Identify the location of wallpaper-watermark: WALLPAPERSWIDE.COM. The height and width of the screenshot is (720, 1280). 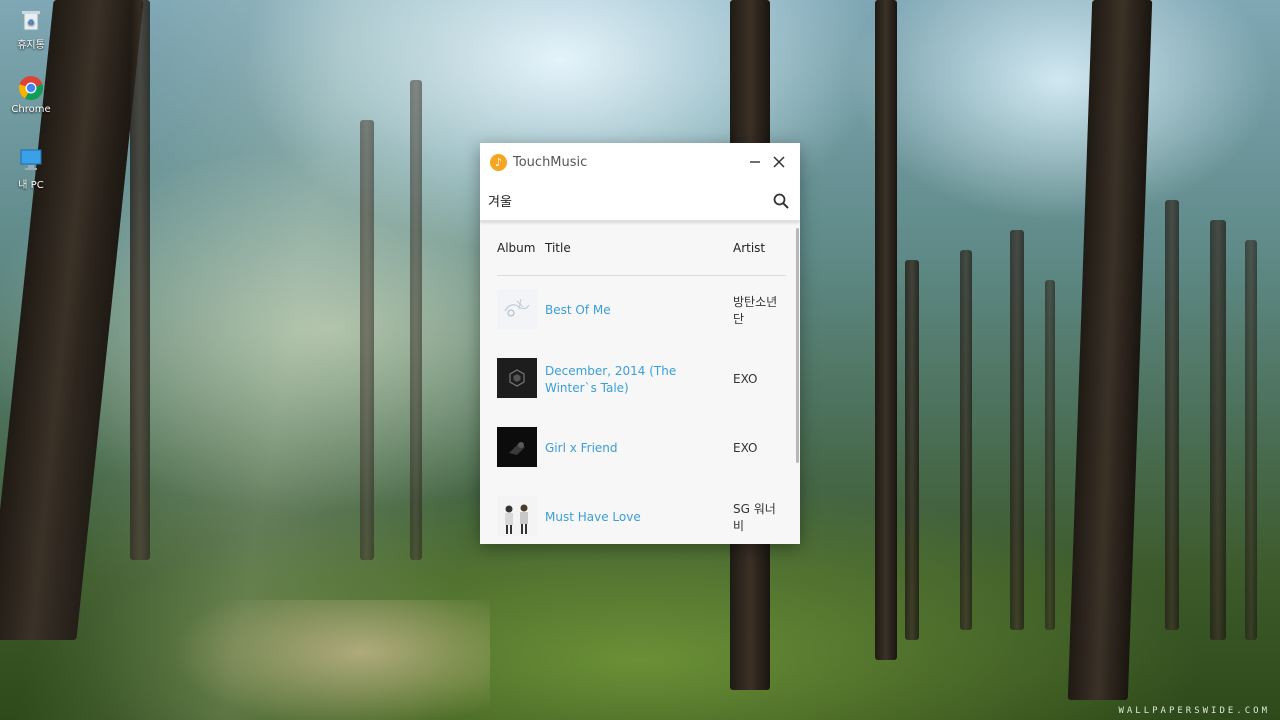
(1194, 711).